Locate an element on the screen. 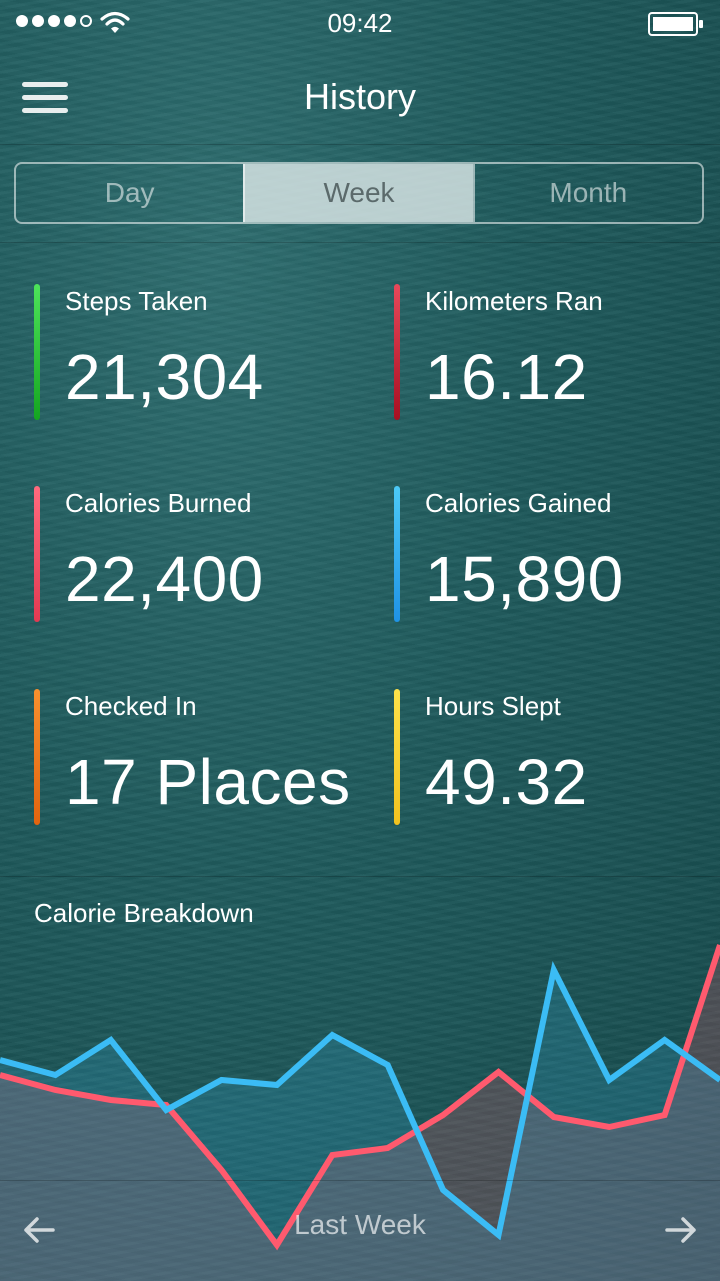 The height and width of the screenshot is (1281, 720). stat-steps-taken: Steps Taken 21,304 is located at coordinates (204, 354).